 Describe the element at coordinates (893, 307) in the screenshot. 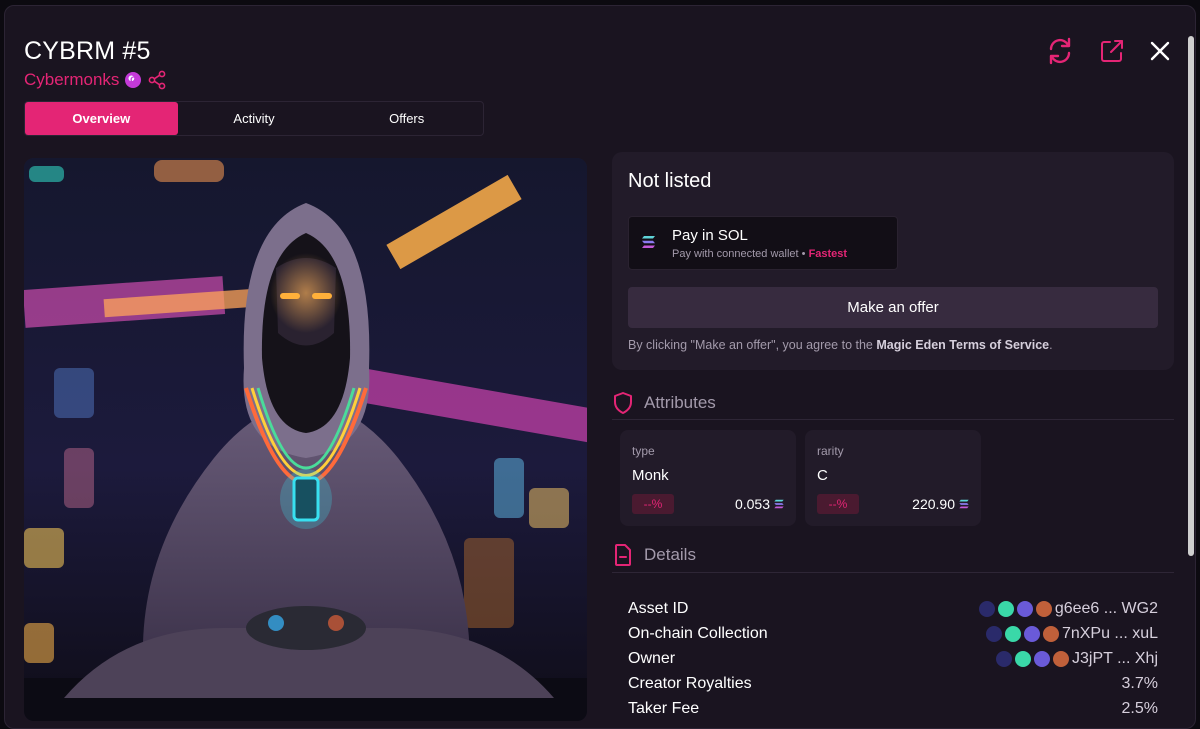

I see `make-offer-button: Make an offer` at that location.